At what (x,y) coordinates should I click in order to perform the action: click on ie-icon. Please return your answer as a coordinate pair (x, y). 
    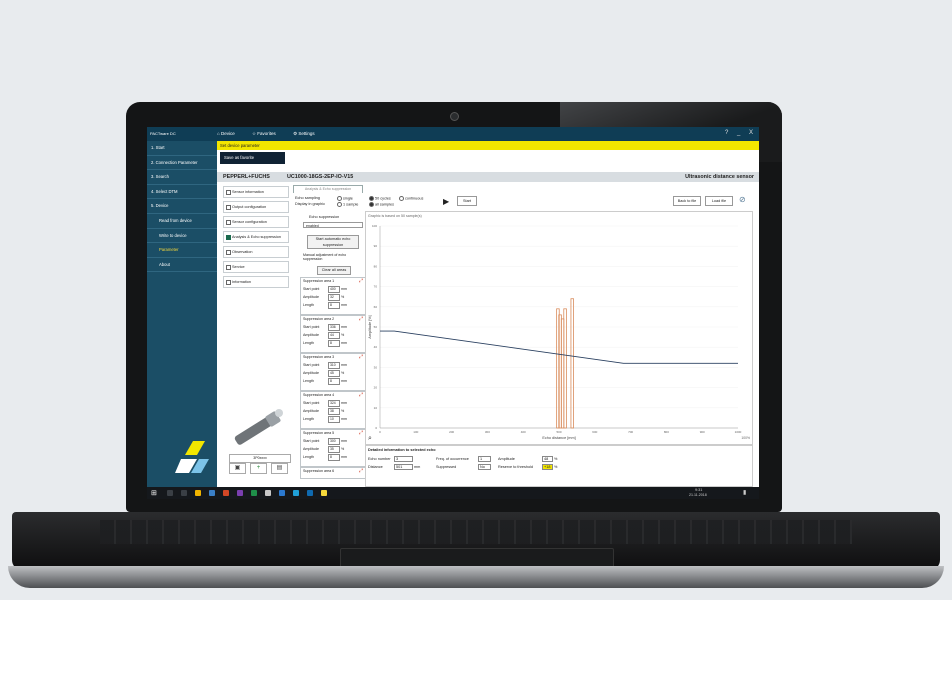
    Looking at the image, I should click on (282, 493).